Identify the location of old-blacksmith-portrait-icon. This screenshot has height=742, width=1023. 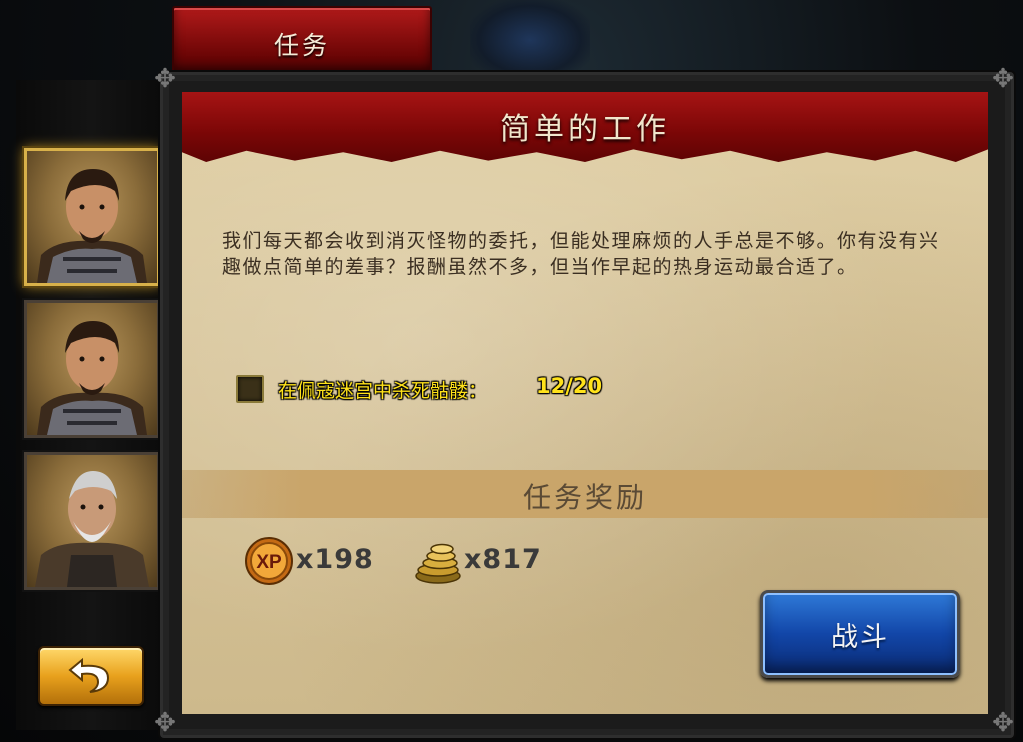
(92, 529).